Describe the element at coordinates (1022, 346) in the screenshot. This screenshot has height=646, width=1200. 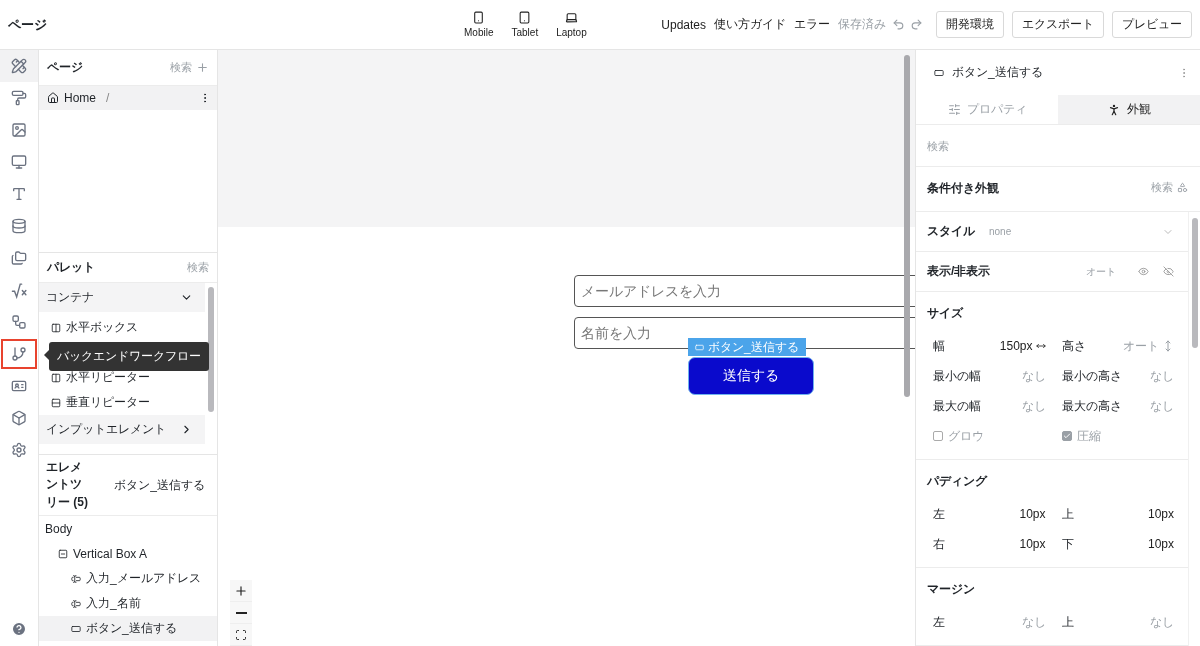
I see `property-value: 150px` at that location.